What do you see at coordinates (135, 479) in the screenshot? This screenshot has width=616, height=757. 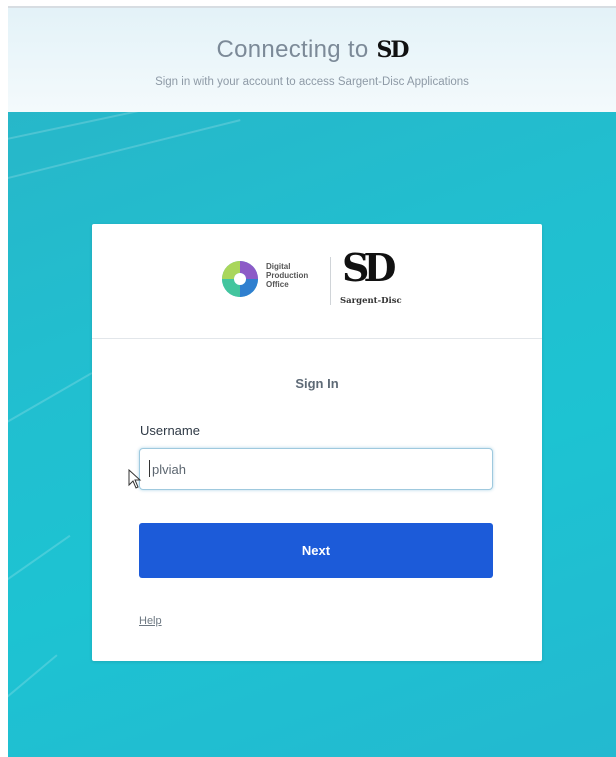 I see `mouse-pointer-icon` at bounding box center [135, 479].